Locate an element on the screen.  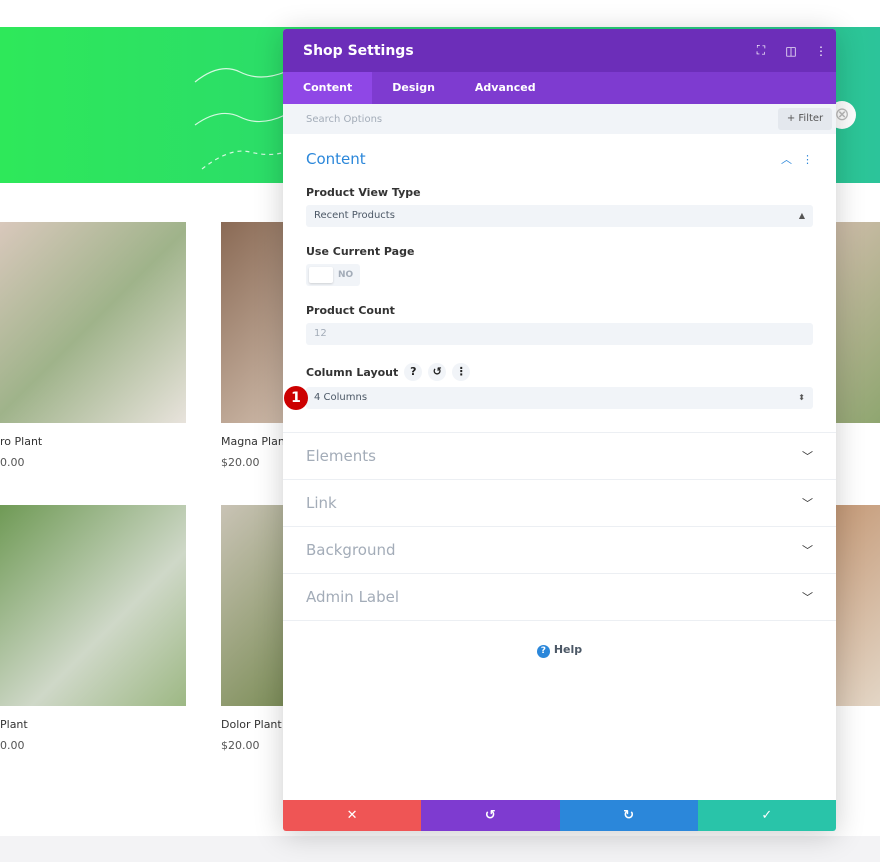
fullscreen-icon: ⛶ is located at coordinates (761, 50).